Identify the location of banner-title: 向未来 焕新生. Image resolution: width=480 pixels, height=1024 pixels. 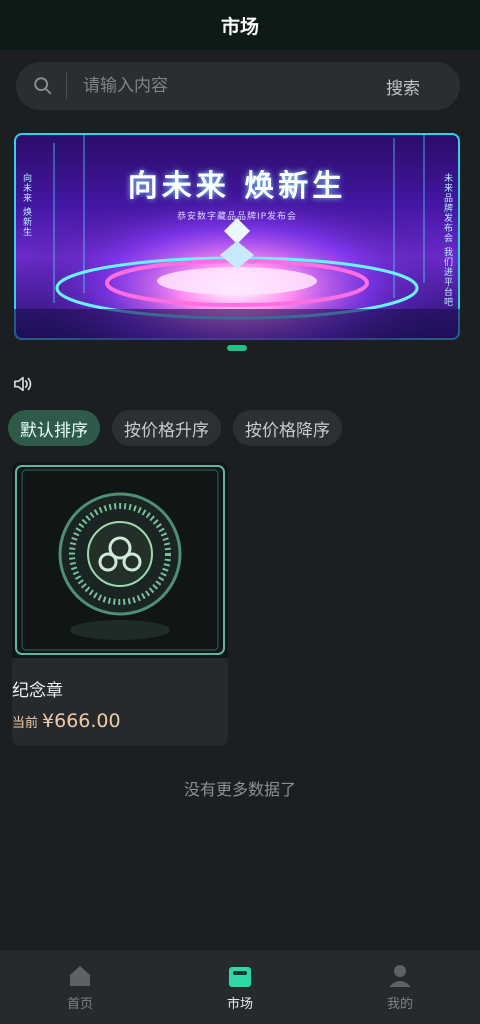
(237, 186).